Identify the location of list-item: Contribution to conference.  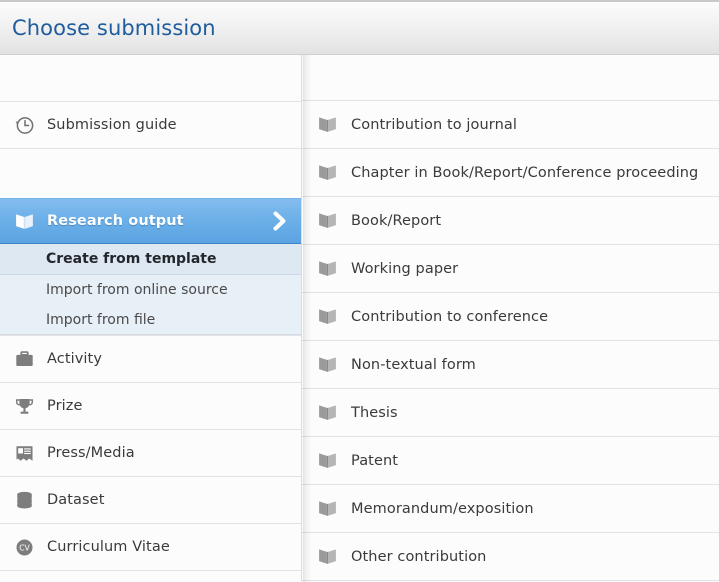
(510, 316).